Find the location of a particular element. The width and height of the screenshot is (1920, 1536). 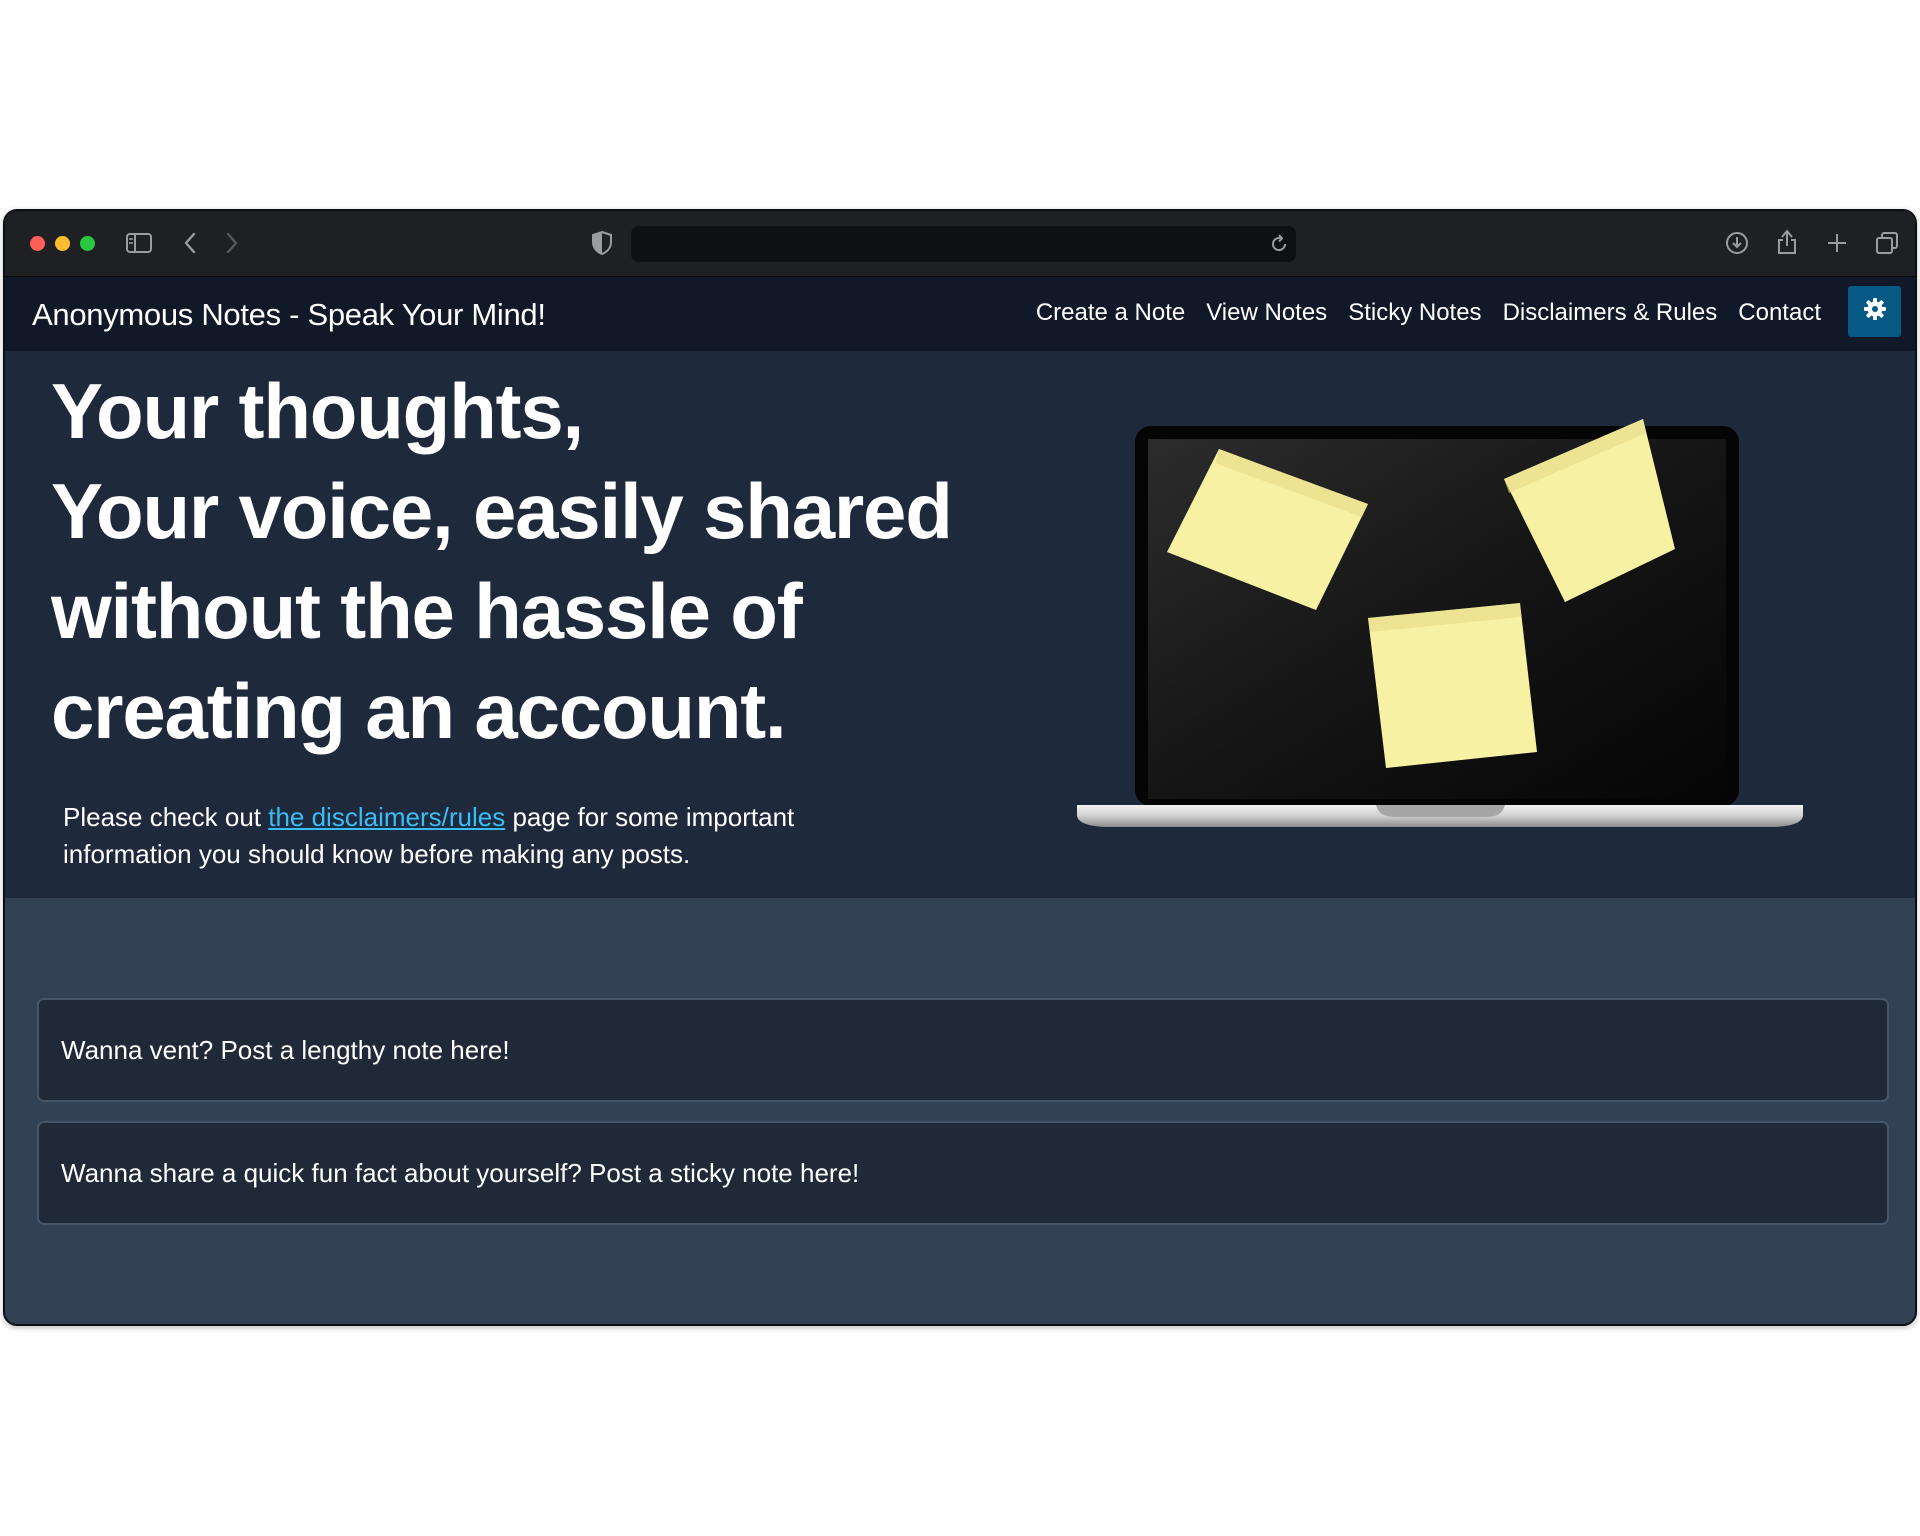

close-window-button is located at coordinates (37, 243).